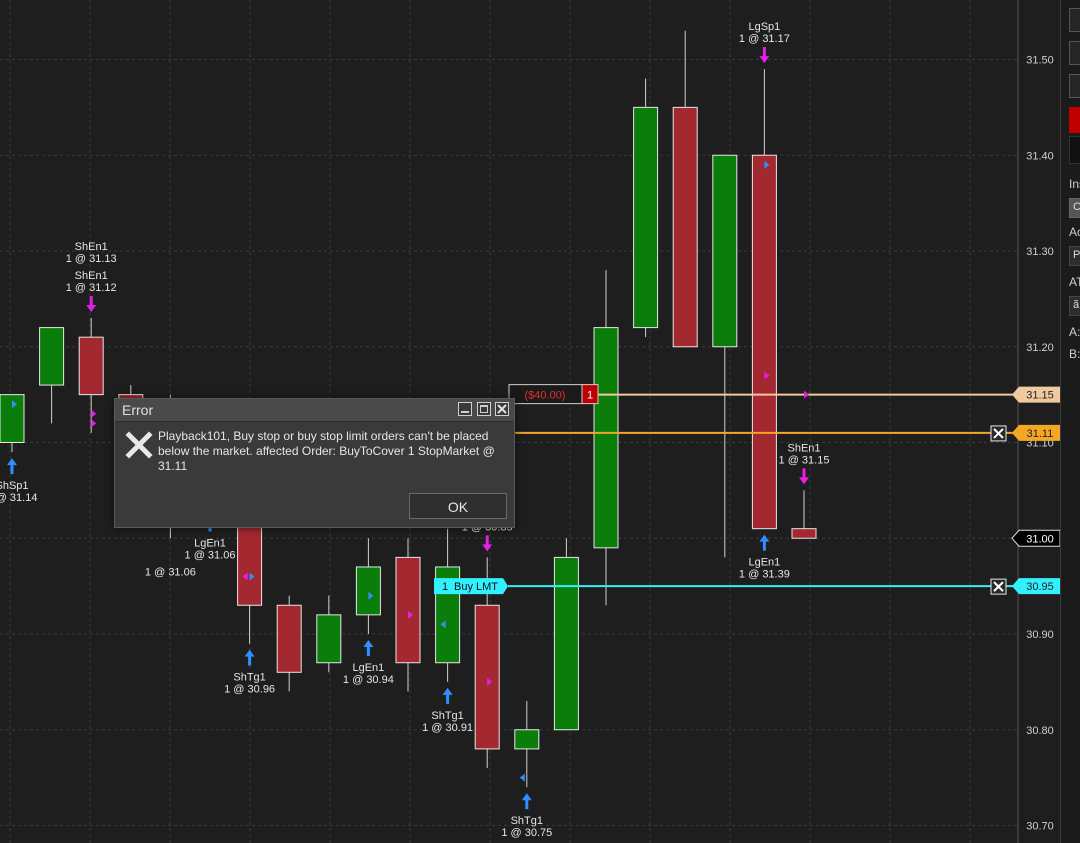 The height and width of the screenshot is (843, 1080). I want to click on price-markers-layer: 31.15 31.11 30.95 31.00 ($40.00) 1 1 Buy LMT, so click(747, 489).